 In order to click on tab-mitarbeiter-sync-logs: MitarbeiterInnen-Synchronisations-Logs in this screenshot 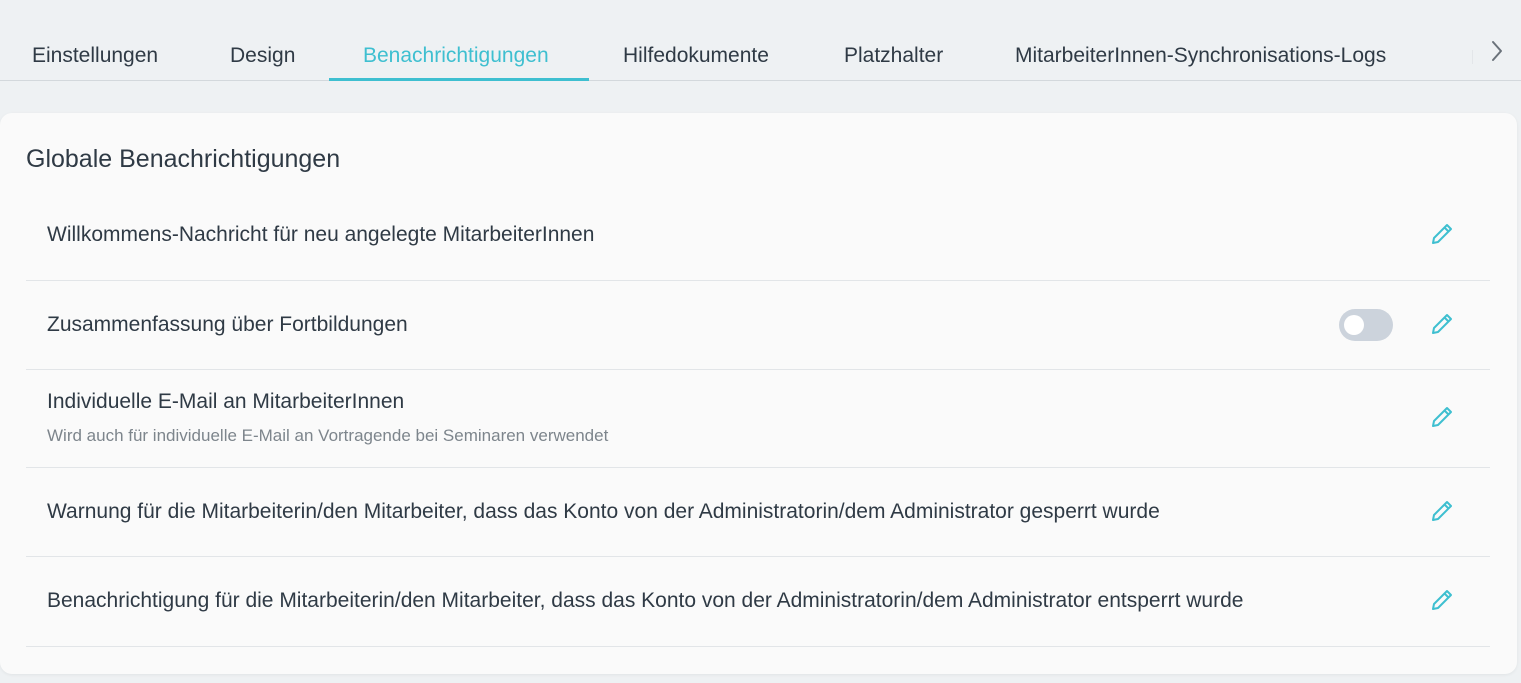, I will do `click(1200, 56)`.